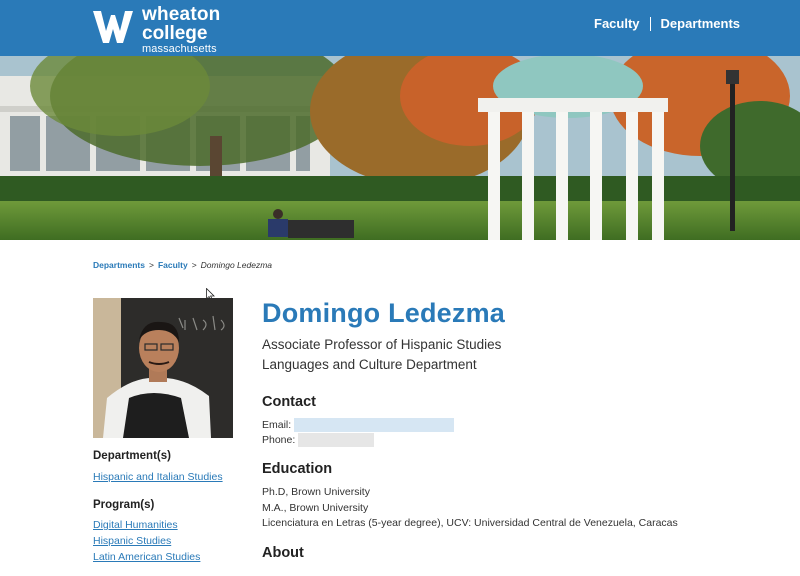 This screenshot has width=800, height=576. What do you see at coordinates (135, 525) in the screenshot?
I see `program-link-digital-humanities: Digital Humanities` at bounding box center [135, 525].